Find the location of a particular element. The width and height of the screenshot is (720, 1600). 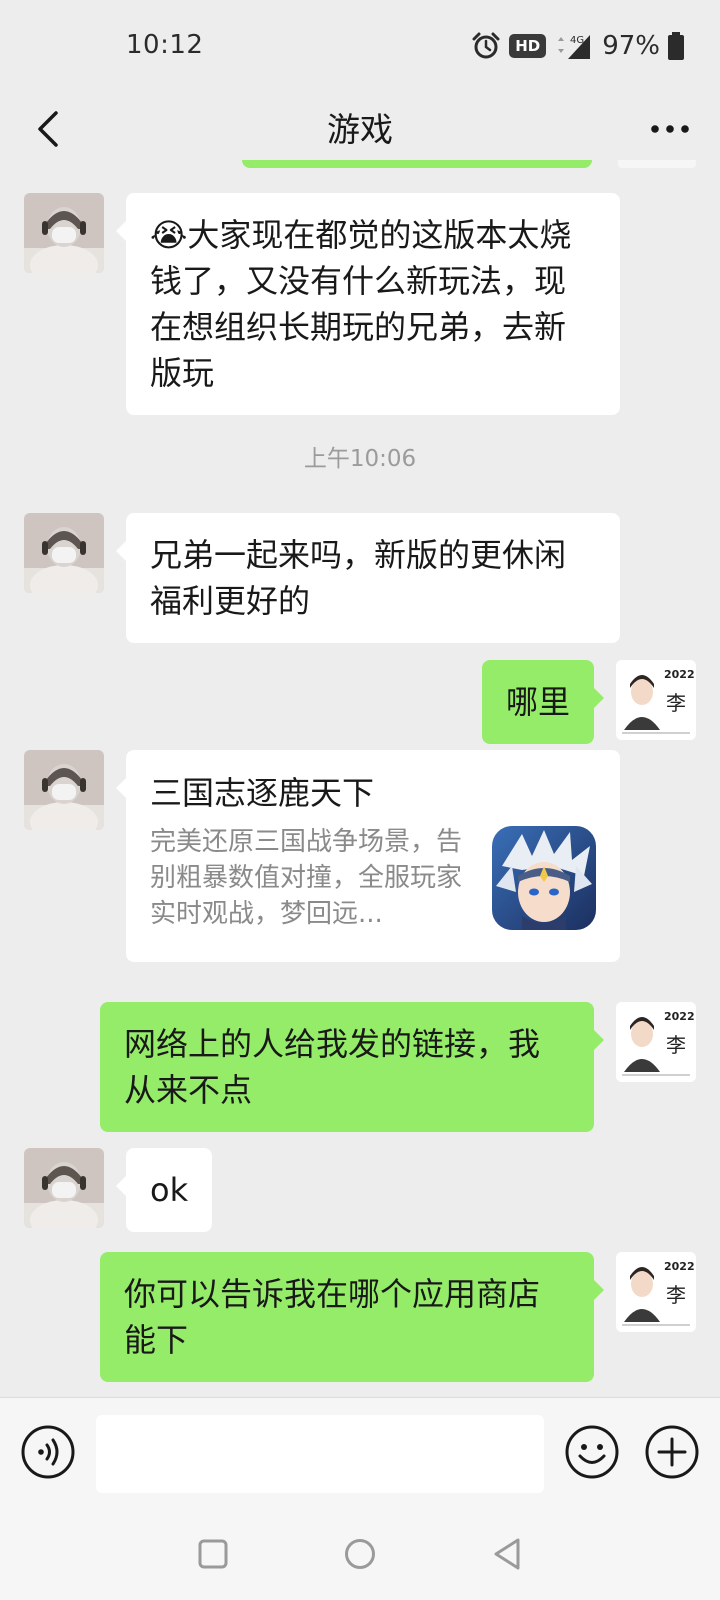

emoji-icon is located at coordinates (592, 1452).